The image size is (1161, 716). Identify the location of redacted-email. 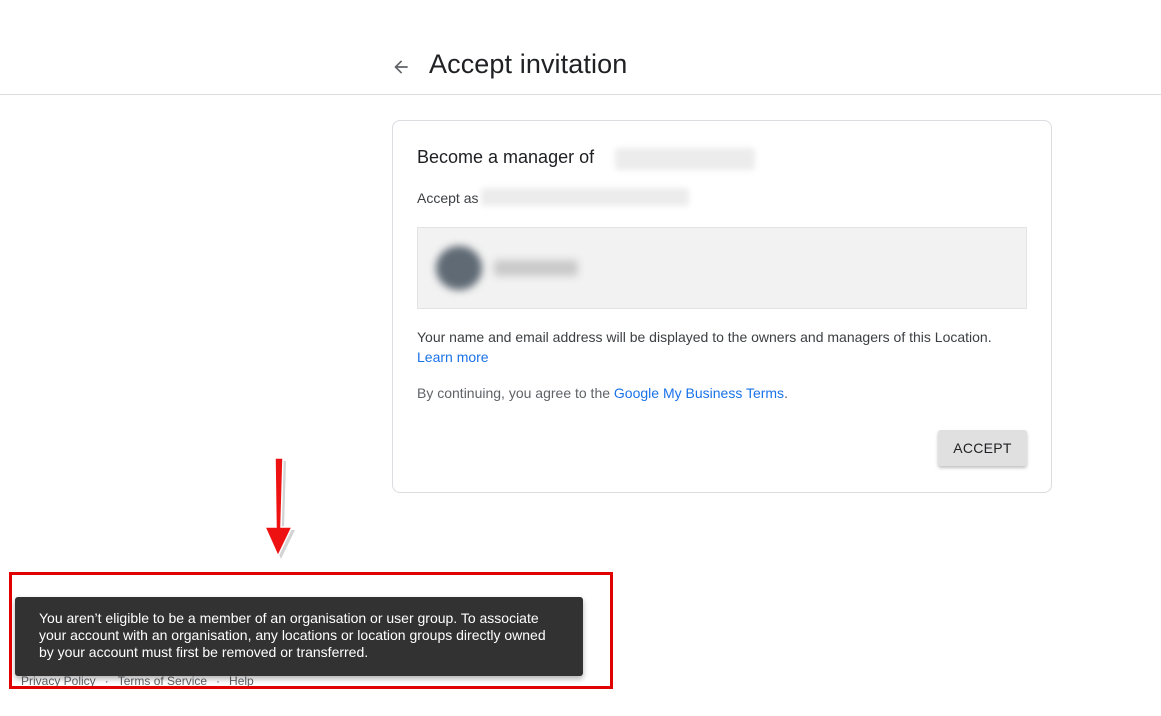
(585, 197).